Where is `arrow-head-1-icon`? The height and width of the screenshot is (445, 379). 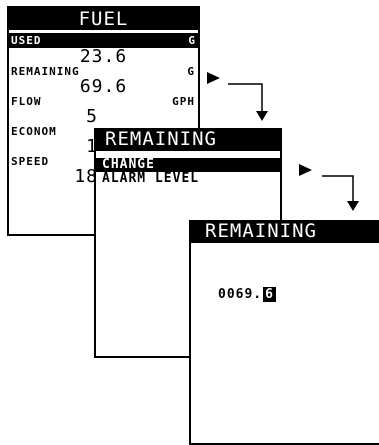
arrow-head-1-icon is located at coordinates (213, 78).